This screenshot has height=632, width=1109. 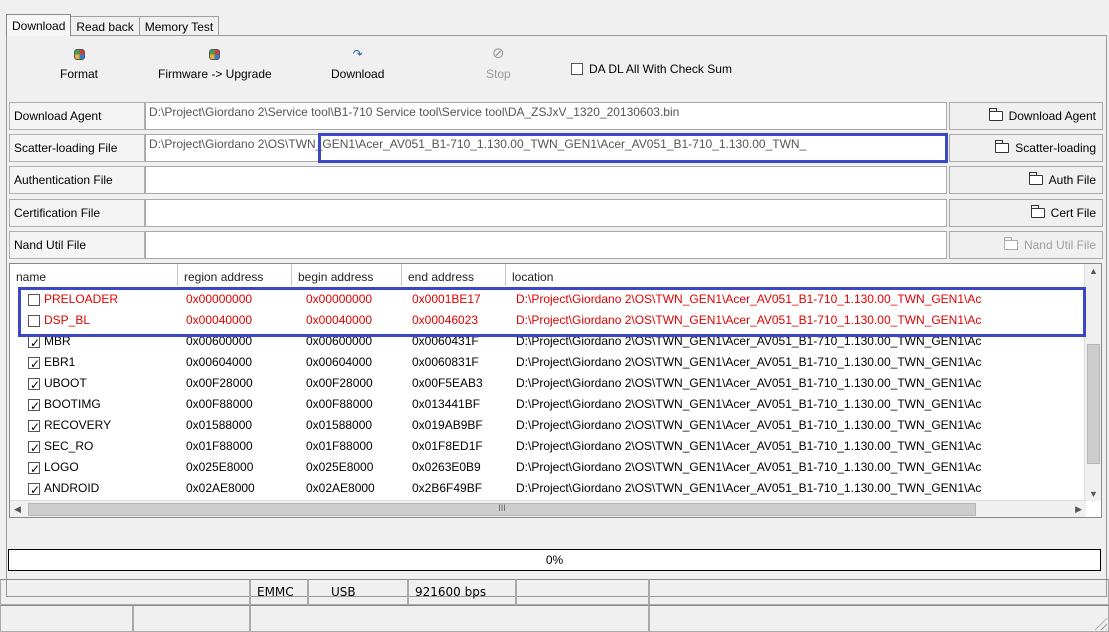 What do you see at coordinates (1026, 180) in the screenshot?
I see `auth-file-button: Auth File` at bounding box center [1026, 180].